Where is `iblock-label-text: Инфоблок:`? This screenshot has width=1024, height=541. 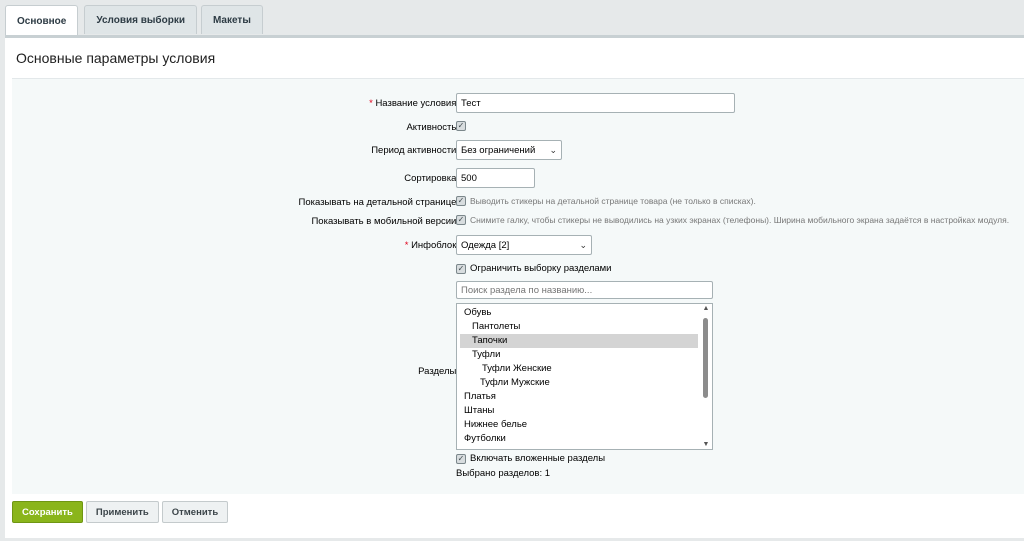
iblock-label-text: Инфоблок: is located at coordinates (435, 245).